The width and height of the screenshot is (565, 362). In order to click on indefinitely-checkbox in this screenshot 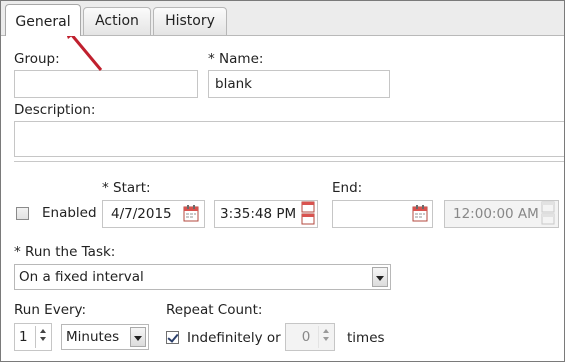, I will do `click(172, 337)`.